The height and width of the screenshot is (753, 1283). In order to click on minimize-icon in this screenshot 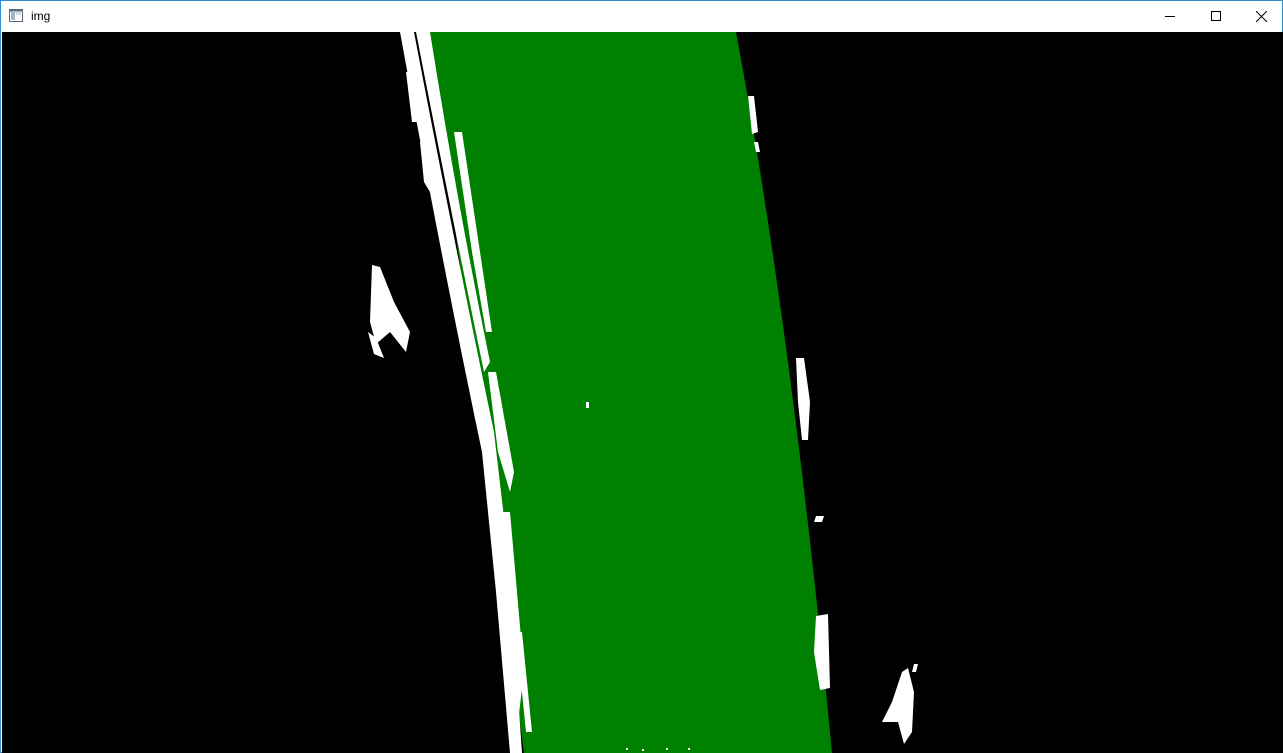, I will do `click(1170, 16)`.